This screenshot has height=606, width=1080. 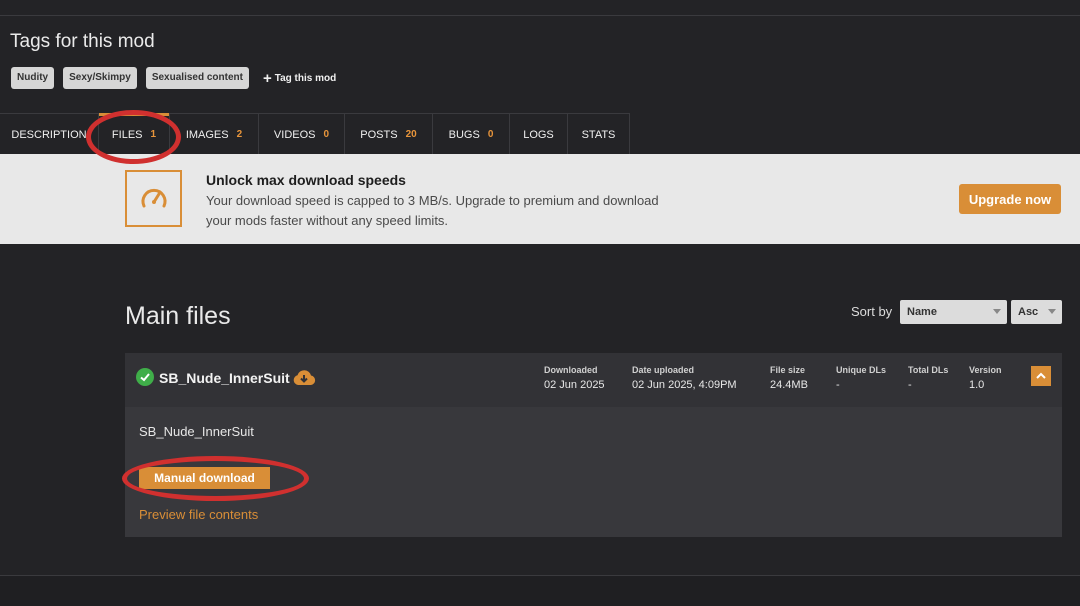 I want to click on tab-images: IMAGES 2, so click(x=214, y=134).